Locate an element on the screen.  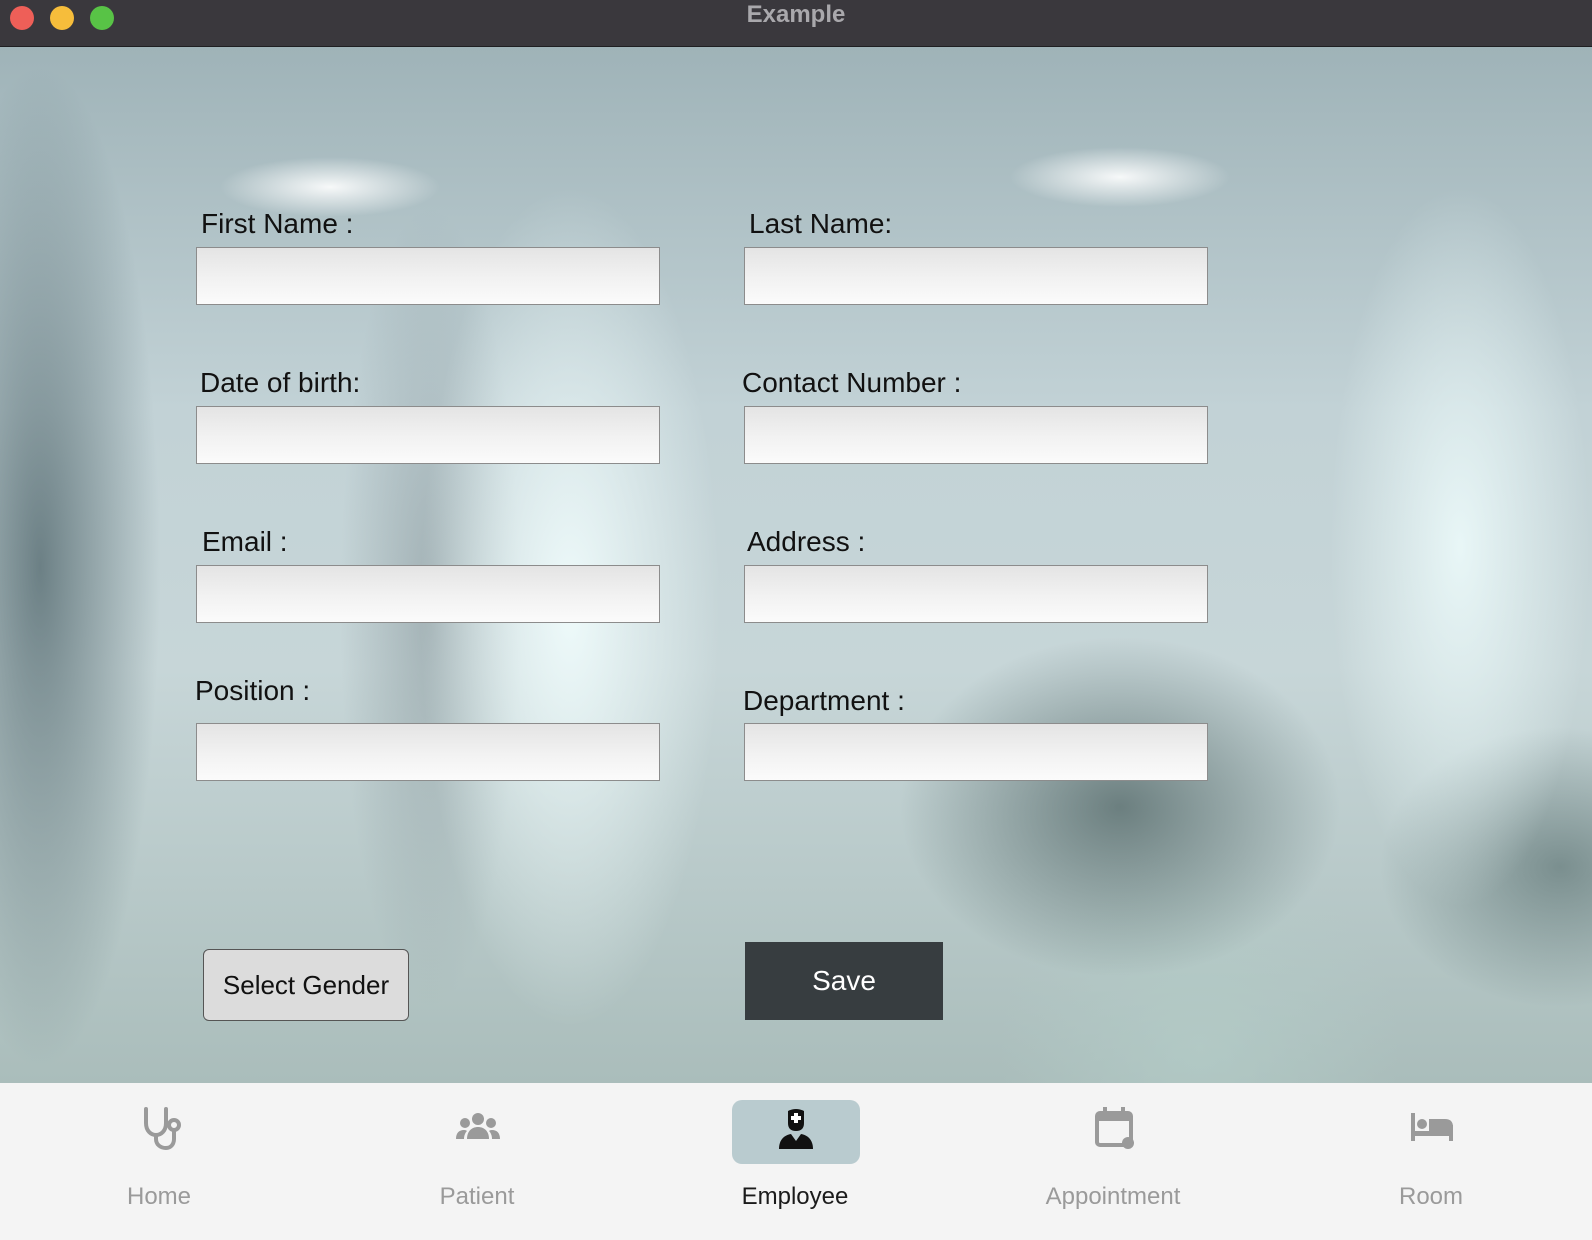
last-name-label: Last Name: is located at coordinates (821, 223).